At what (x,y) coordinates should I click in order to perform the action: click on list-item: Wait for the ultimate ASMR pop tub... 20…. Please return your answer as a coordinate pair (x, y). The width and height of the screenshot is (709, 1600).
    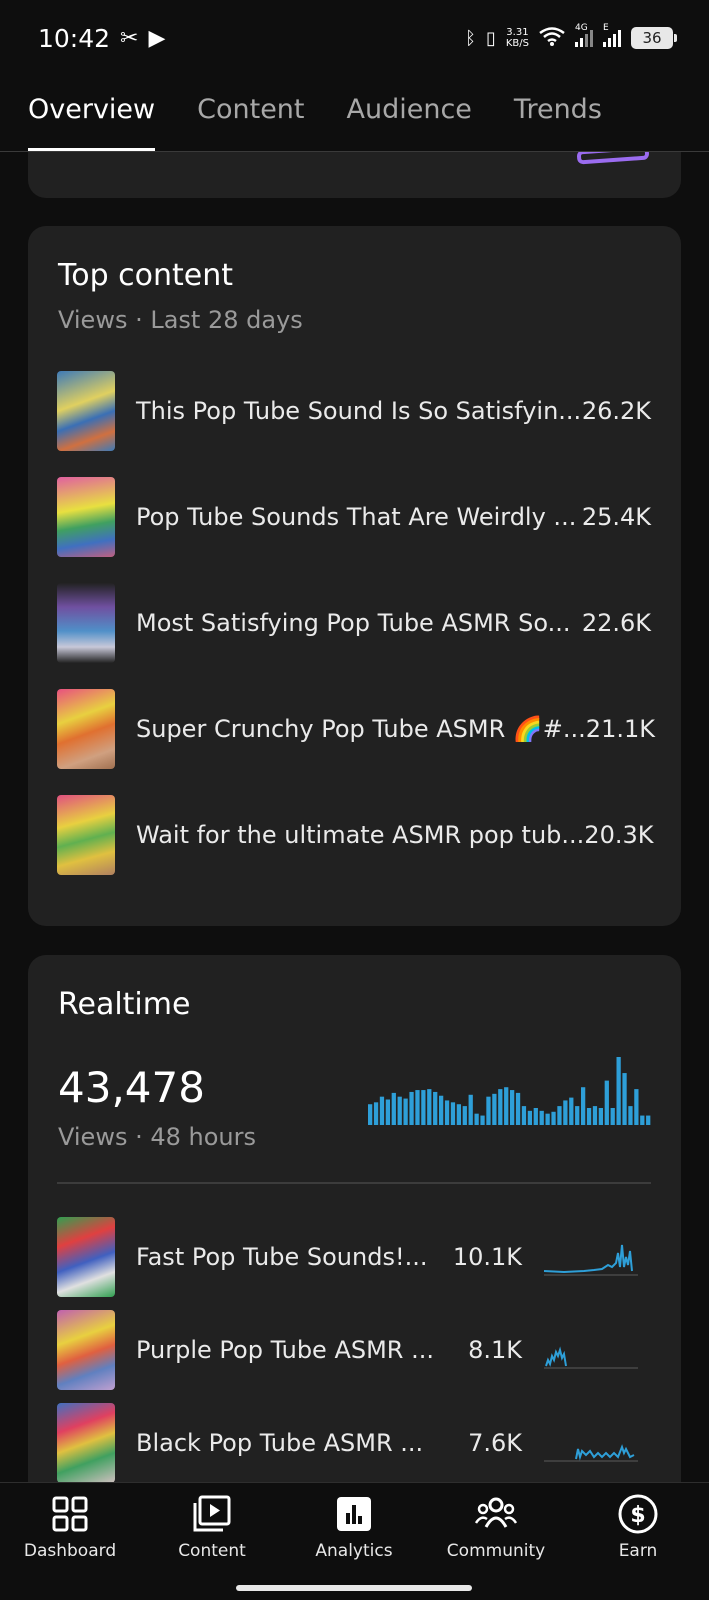
    Looking at the image, I should click on (355, 835).